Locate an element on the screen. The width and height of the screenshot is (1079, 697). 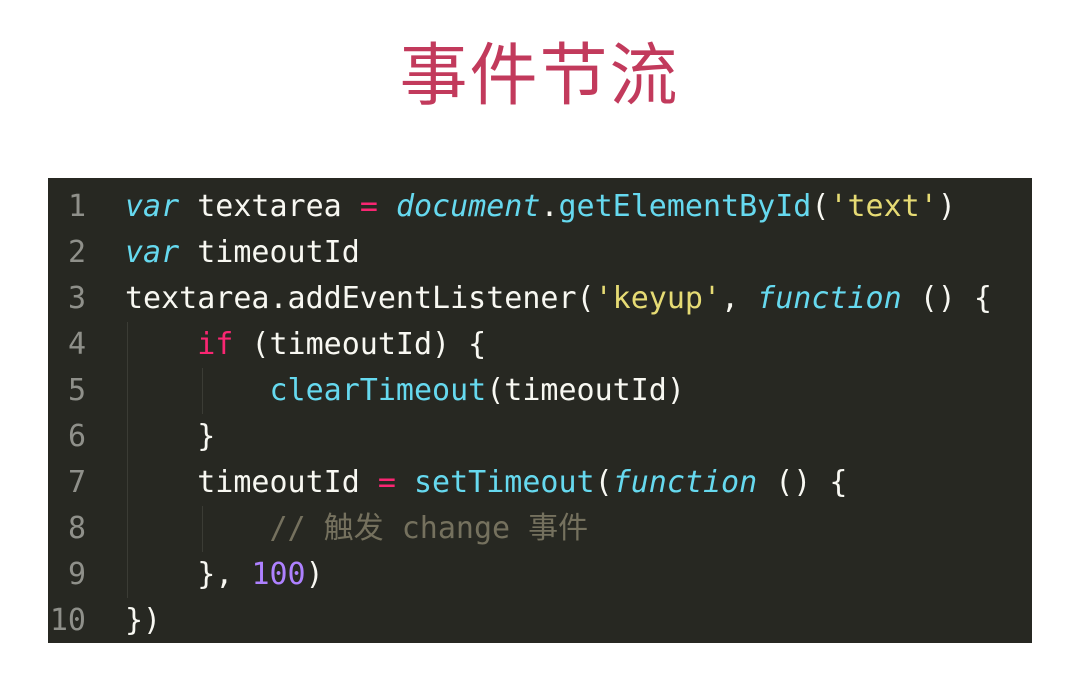
line-number: 7 is located at coordinates (76, 482).